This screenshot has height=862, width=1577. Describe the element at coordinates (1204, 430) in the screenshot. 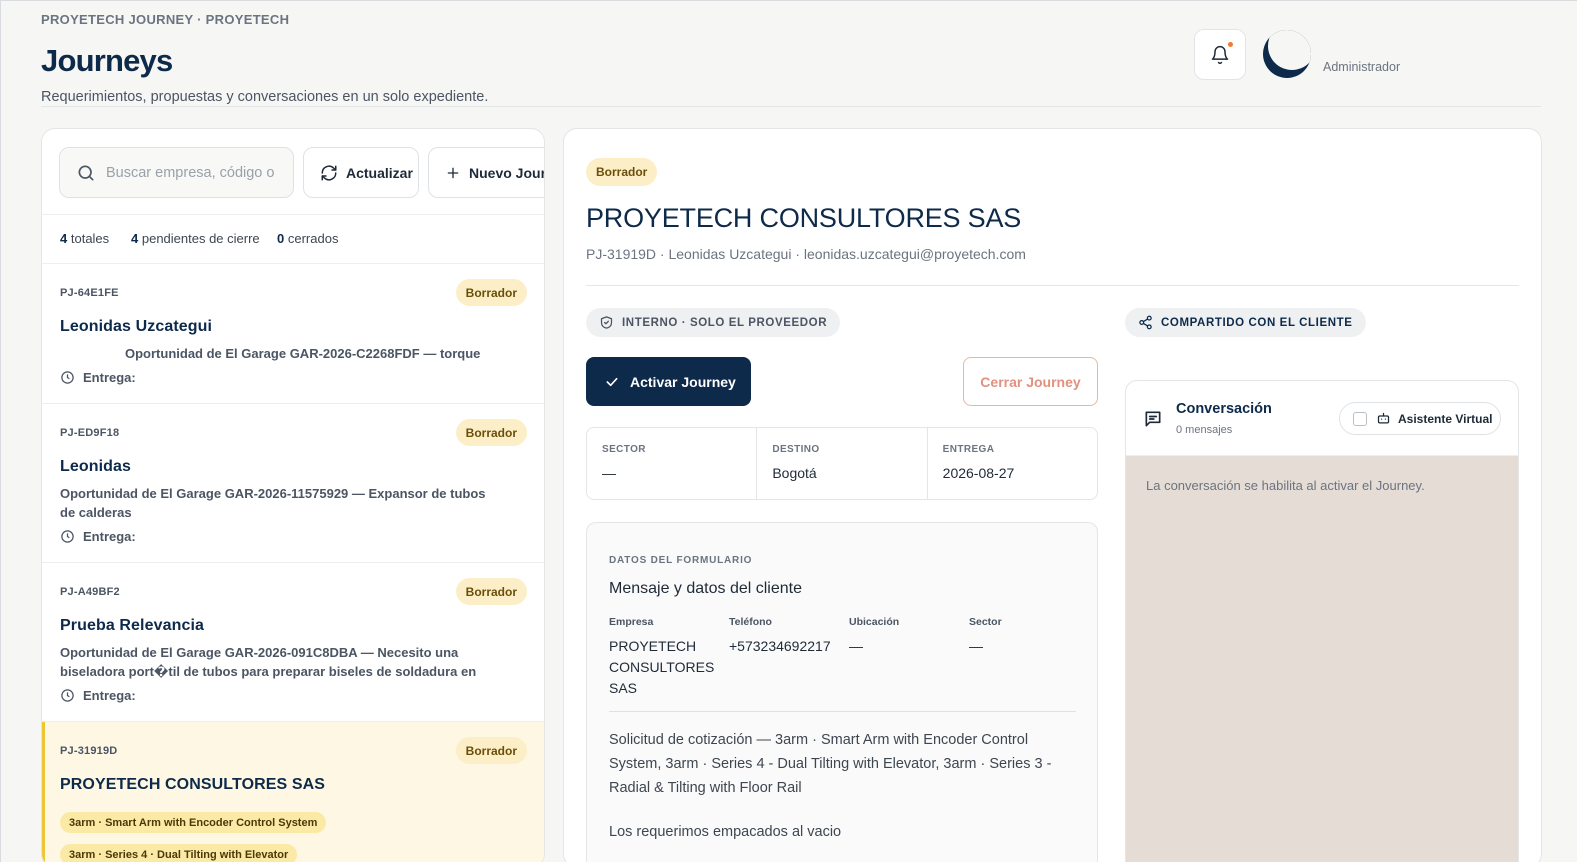

I see `message-count: 0 mensajes` at that location.